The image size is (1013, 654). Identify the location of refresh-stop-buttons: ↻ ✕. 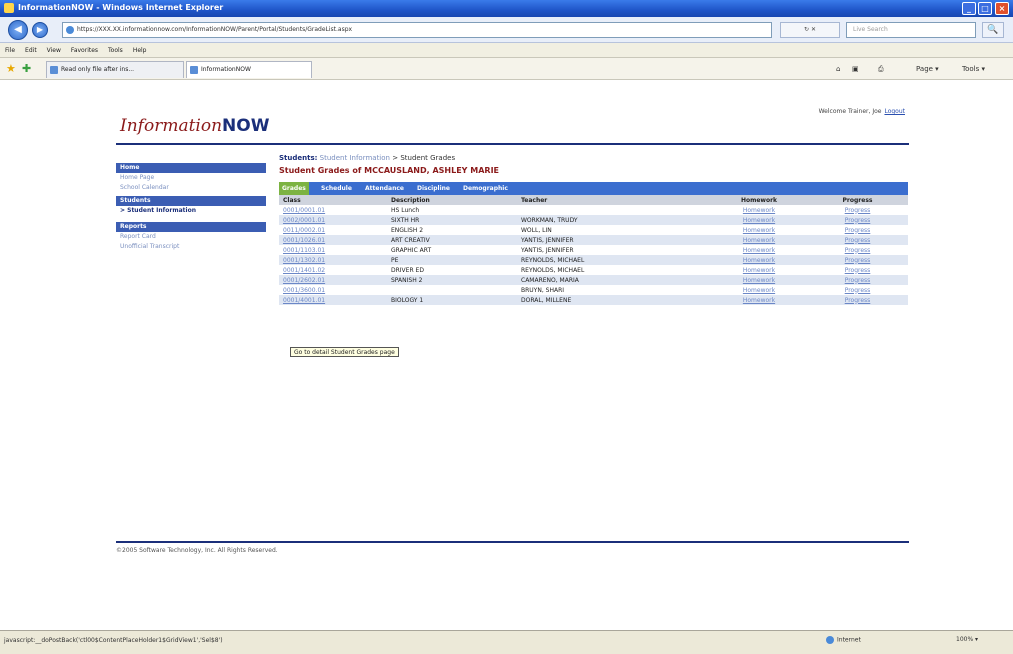
(810, 30).